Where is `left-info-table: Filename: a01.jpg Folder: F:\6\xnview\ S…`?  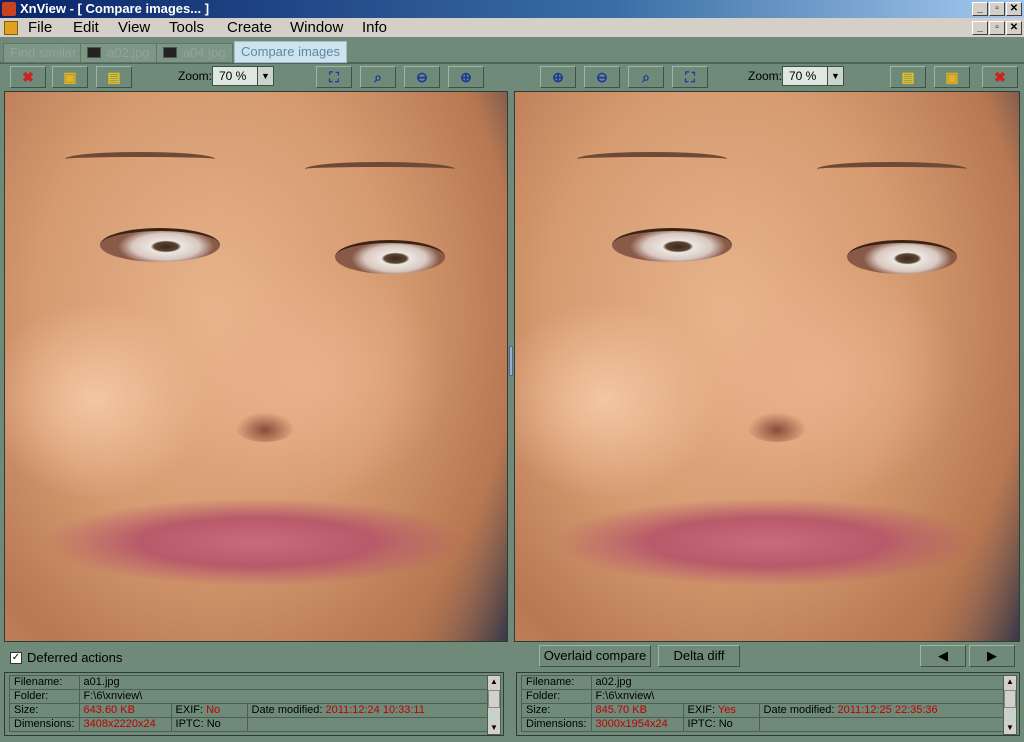 left-info-table: Filename: a01.jpg Folder: F:\6\xnview\ S… is located at coordinates (249, 703).